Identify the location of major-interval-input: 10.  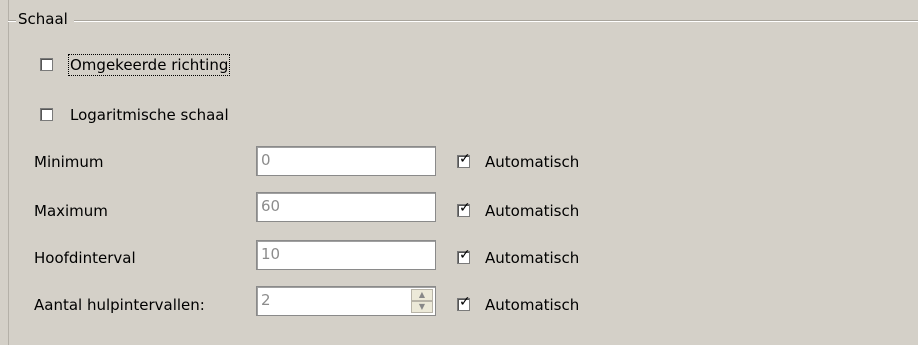
(346, 255).